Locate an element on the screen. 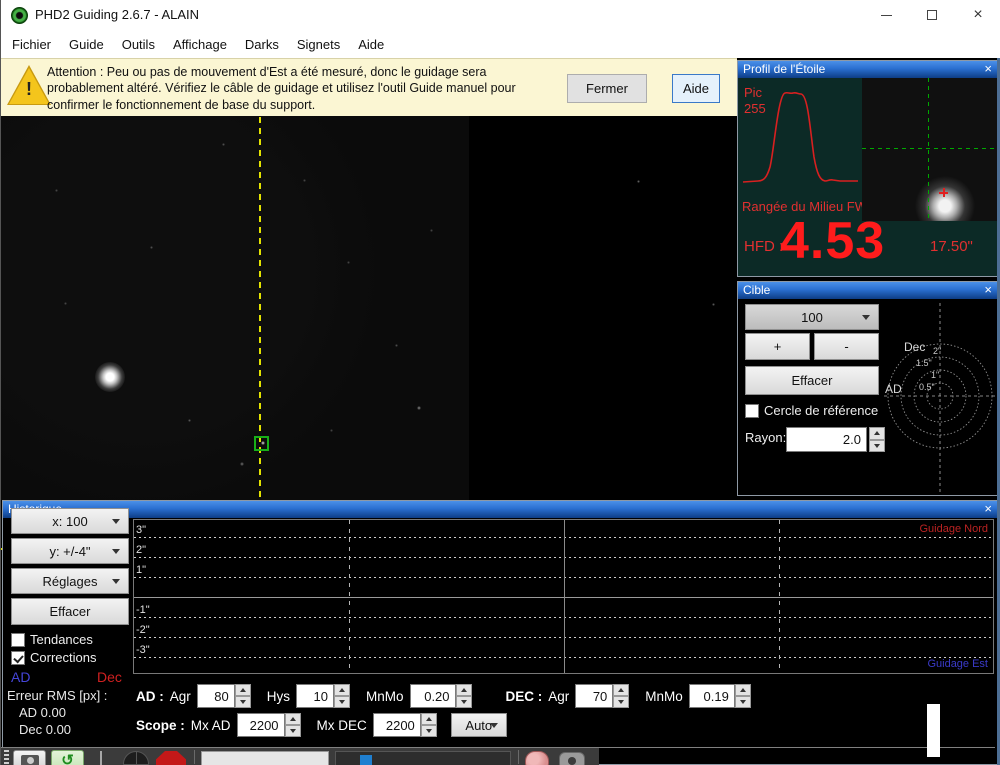  target-bullseye: Dec 2" 1.5" 1" 0.5" AD is located at coordinates (939, 398).